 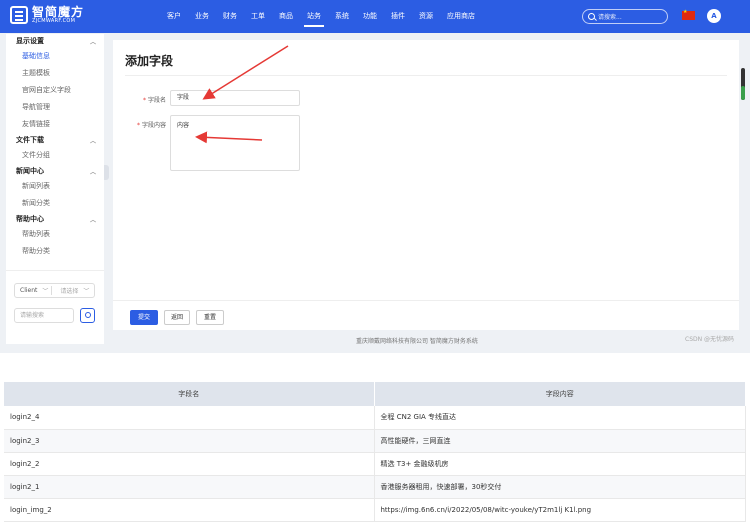 What do you see at coordinates (710, 339) in the screenshot?
I see `watermark: CSDN @无忧源码` at bounding box center [710, 339].